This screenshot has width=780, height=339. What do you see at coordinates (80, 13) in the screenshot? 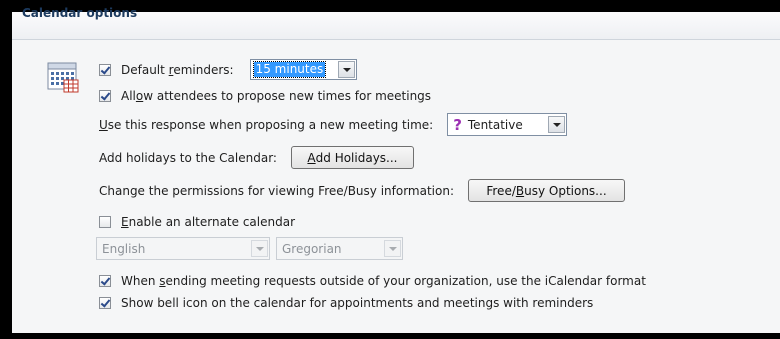
I see `section-title: Calendar options` at bounding box center [80, 13].